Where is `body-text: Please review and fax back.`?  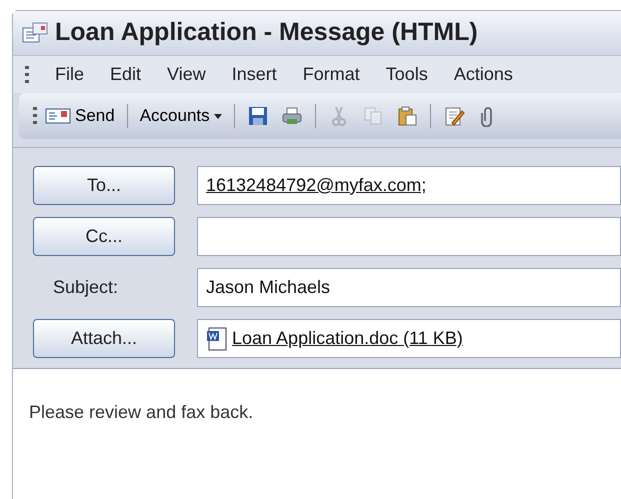 body-text: Please review and fax back. is located at coordinates (141, 412).